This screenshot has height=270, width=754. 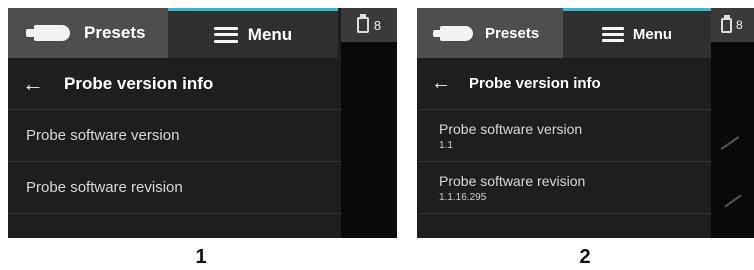 I want to click on step-caption: 1, so click(x=201, y=257).